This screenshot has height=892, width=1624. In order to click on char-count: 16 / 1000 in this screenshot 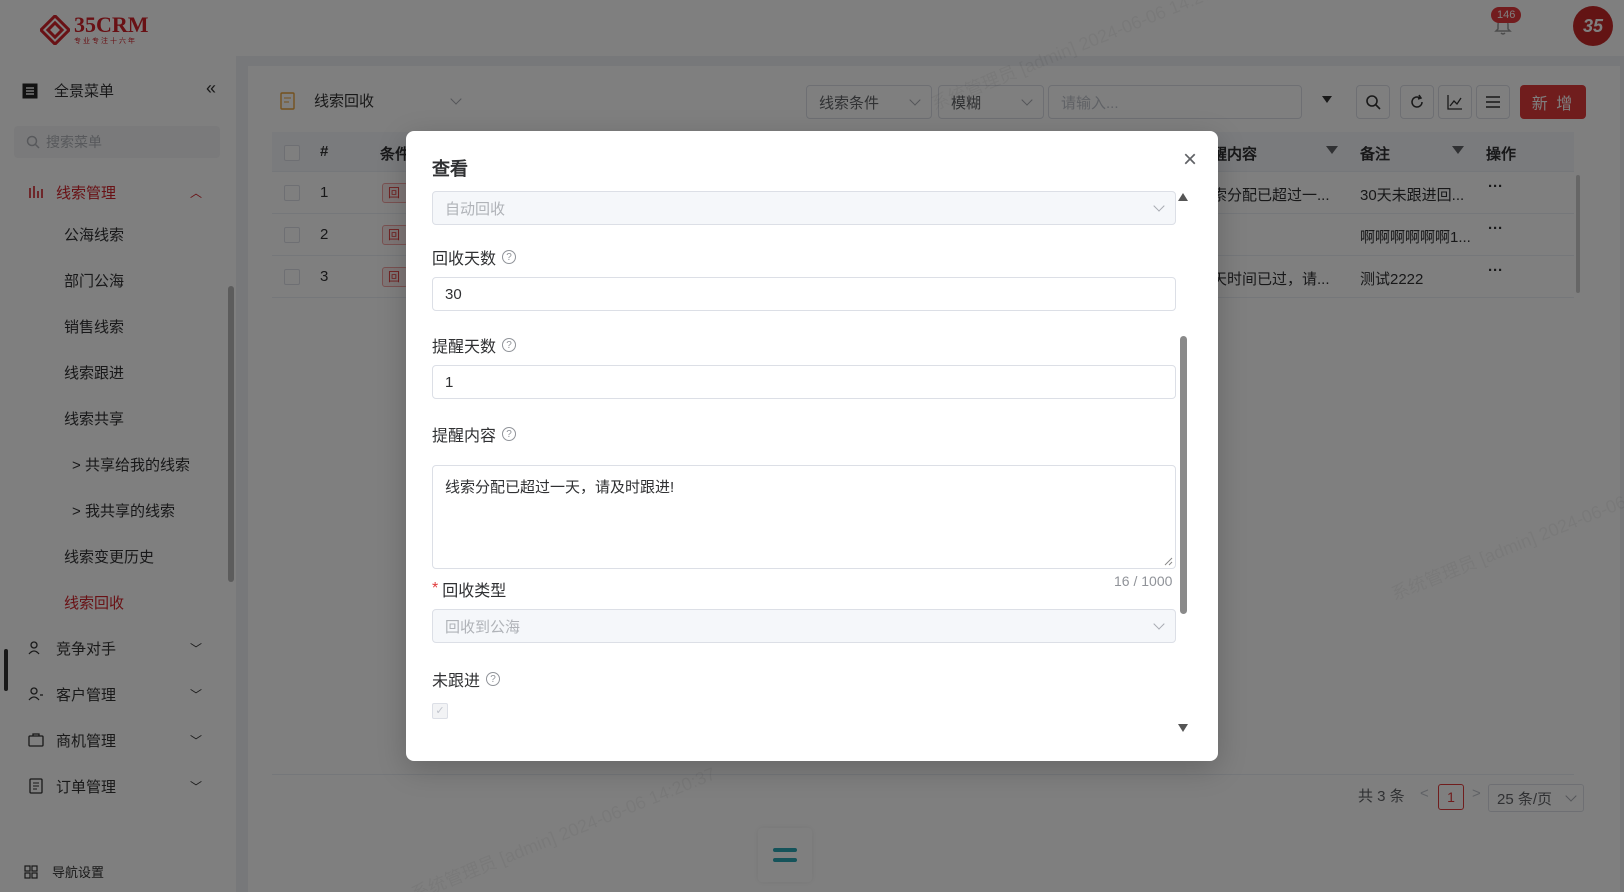, I will do `click(1143, 581)`.